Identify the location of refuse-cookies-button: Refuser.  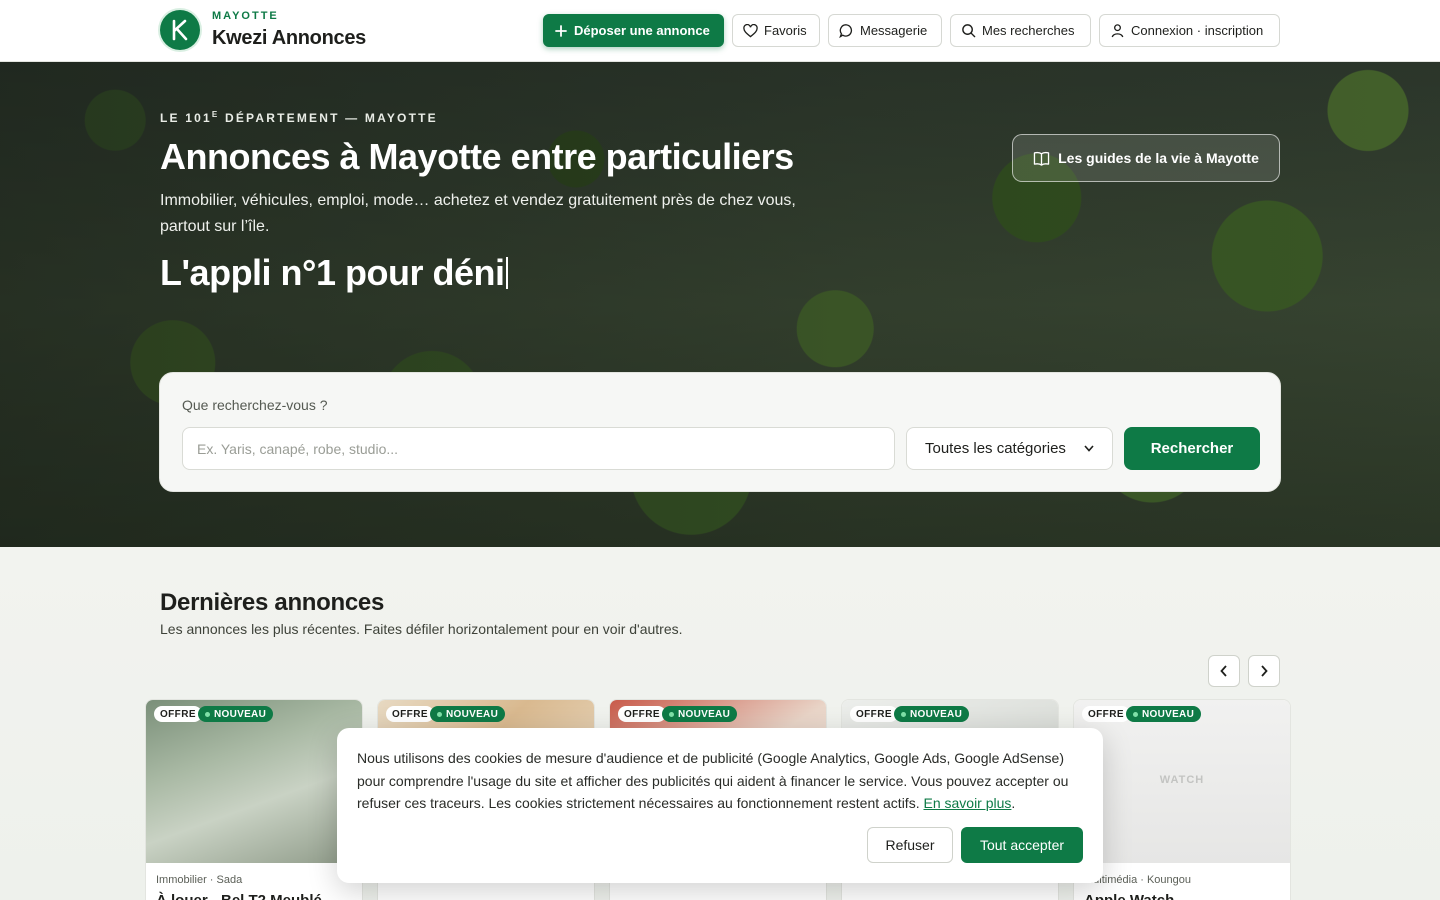
(910, 845).